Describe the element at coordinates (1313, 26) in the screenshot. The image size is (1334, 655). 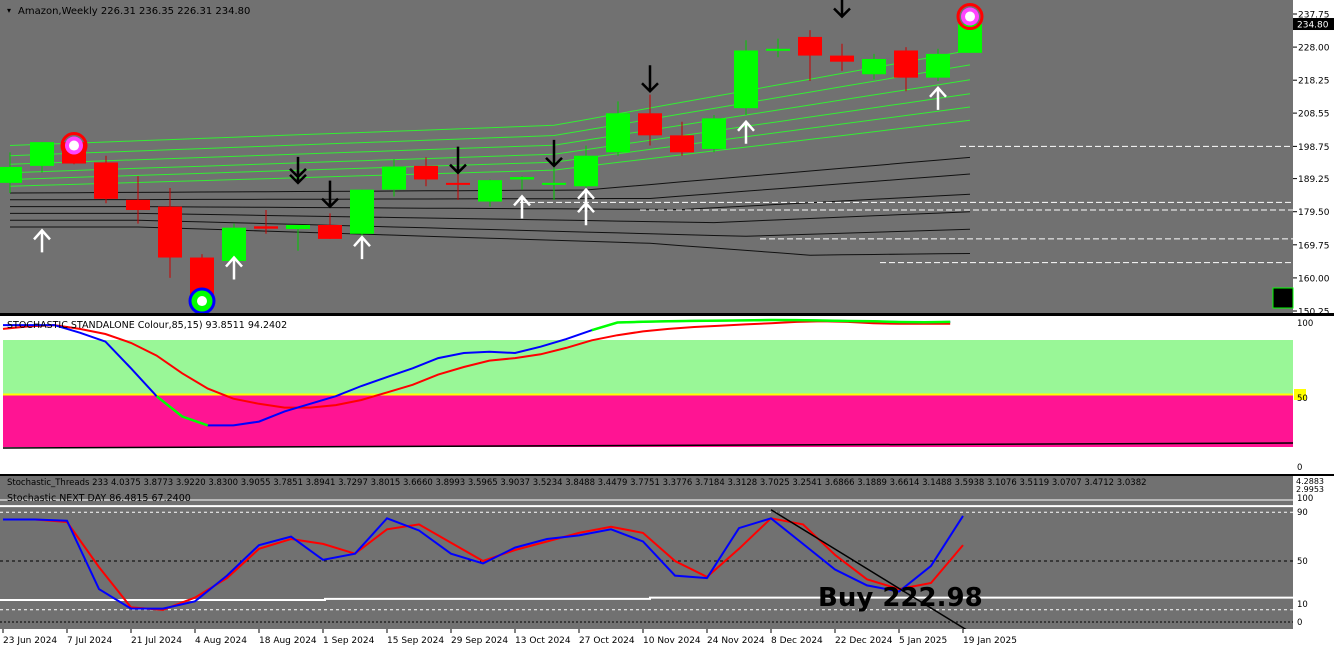
I see `current-price-label: 234.80` at that location.